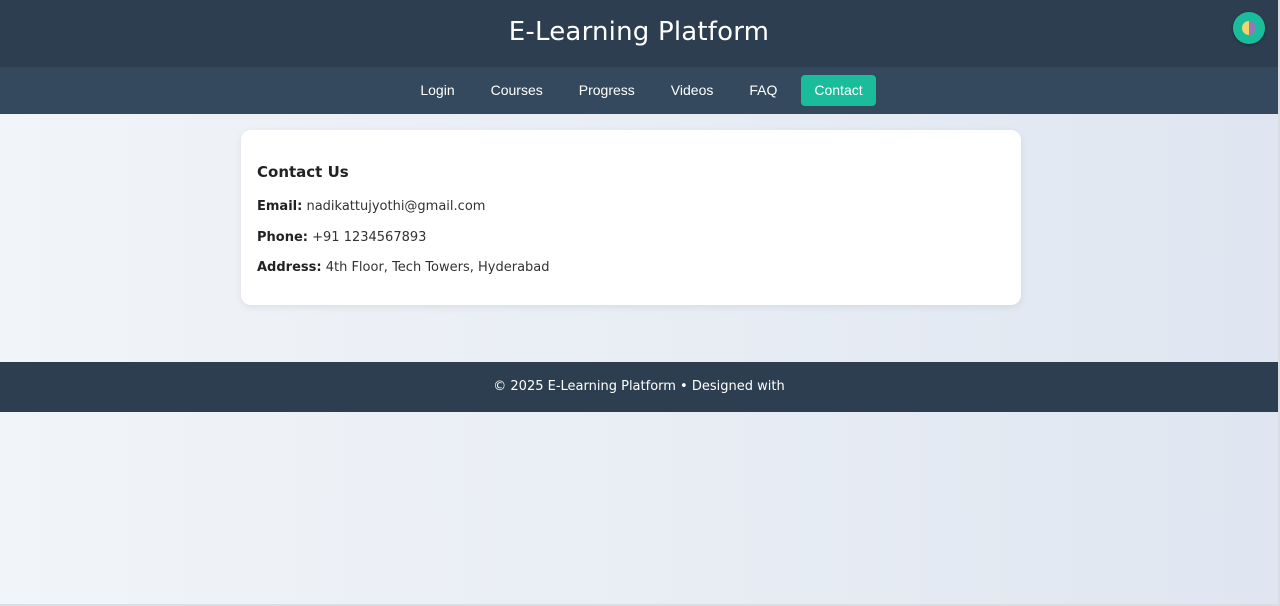 The height and width of the screenshot is (606, 1280). Describe the element at coordinates (369, 237) in the screenshot. I see `phone-value: +91 1234567893` at that location.